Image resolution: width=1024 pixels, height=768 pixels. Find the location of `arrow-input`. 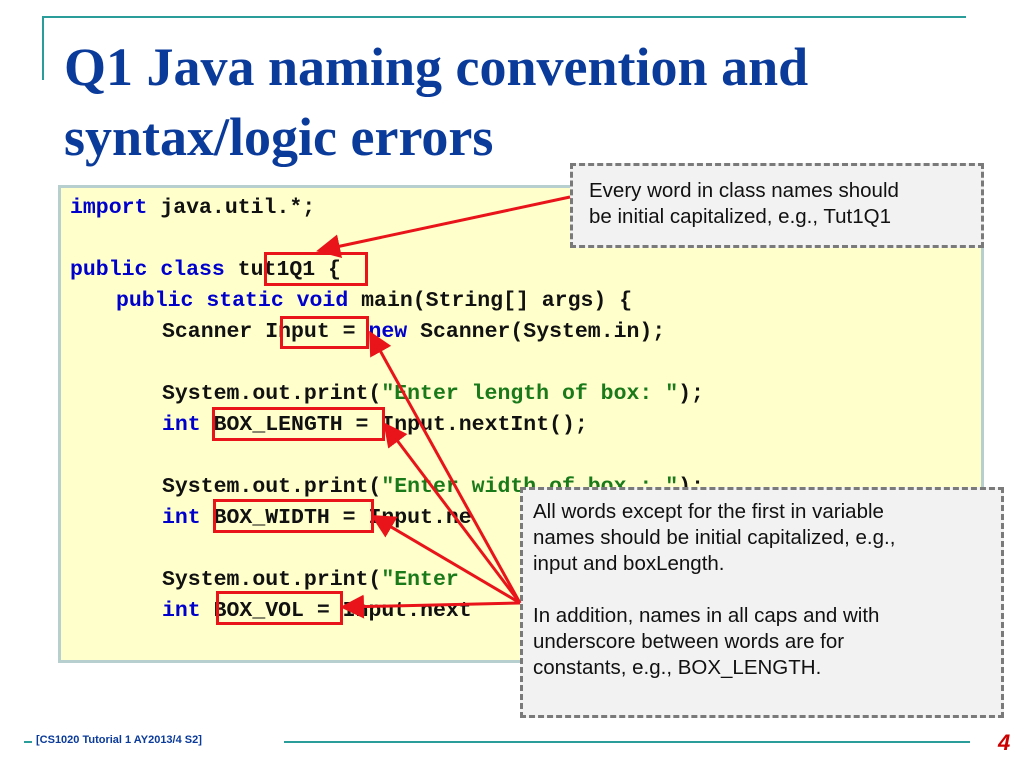

arrow-input is located at coordinates (445, 467).